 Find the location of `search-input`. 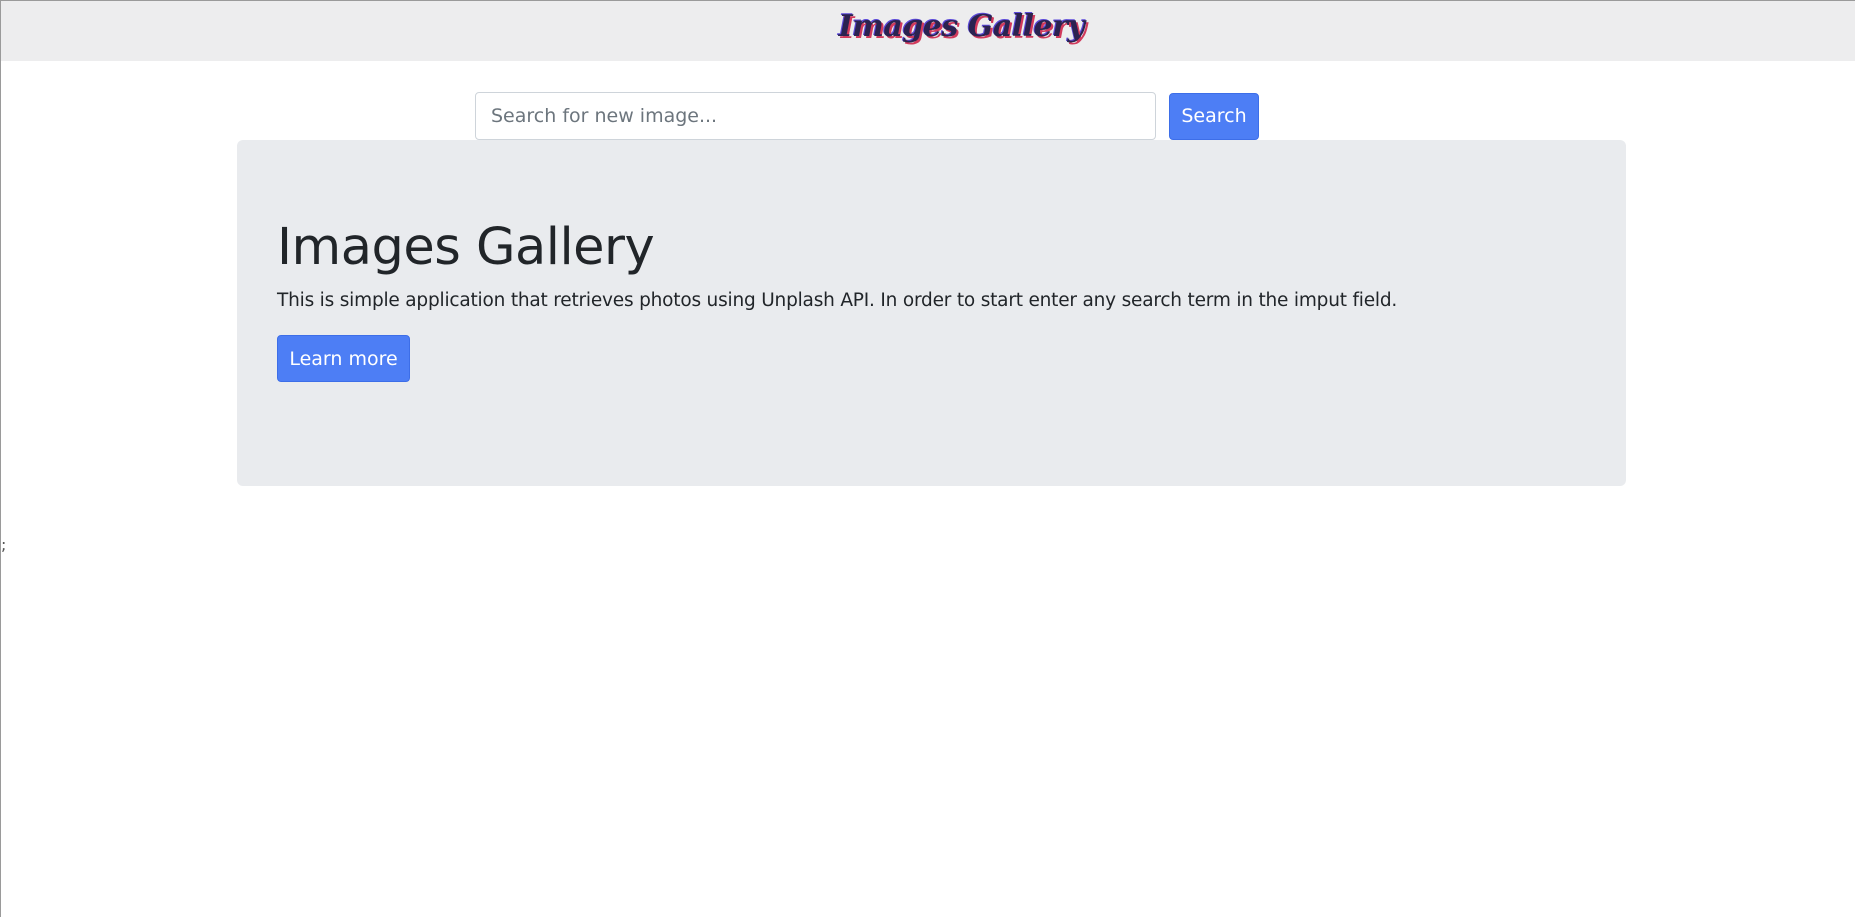

search-input is located at coordinates (815, 116).